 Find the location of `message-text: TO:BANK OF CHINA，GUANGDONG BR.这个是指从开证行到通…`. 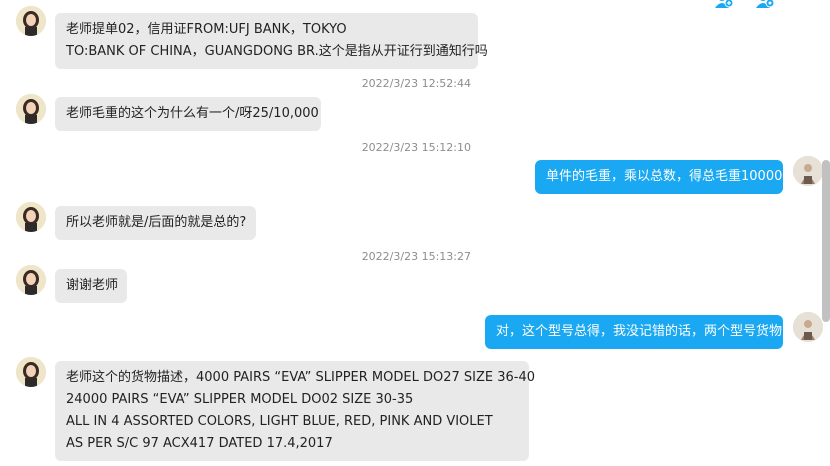

message-text: TO:BANK OF CHINA，GUANGDONG BR.这个是指从开证行到通… is located at coordinates (277, 51).